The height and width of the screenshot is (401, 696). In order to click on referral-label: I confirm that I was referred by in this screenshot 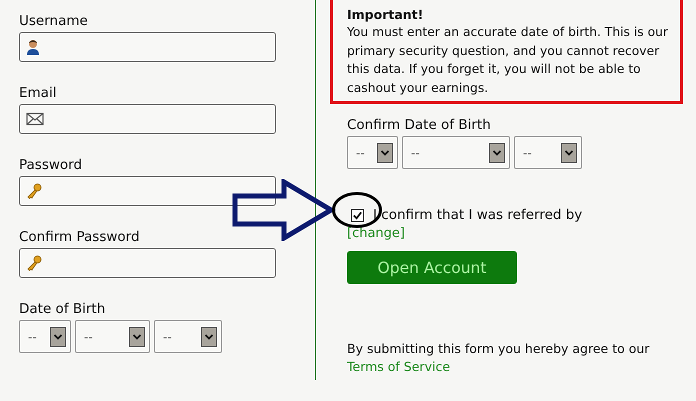, I will do `click(477, 215)`.